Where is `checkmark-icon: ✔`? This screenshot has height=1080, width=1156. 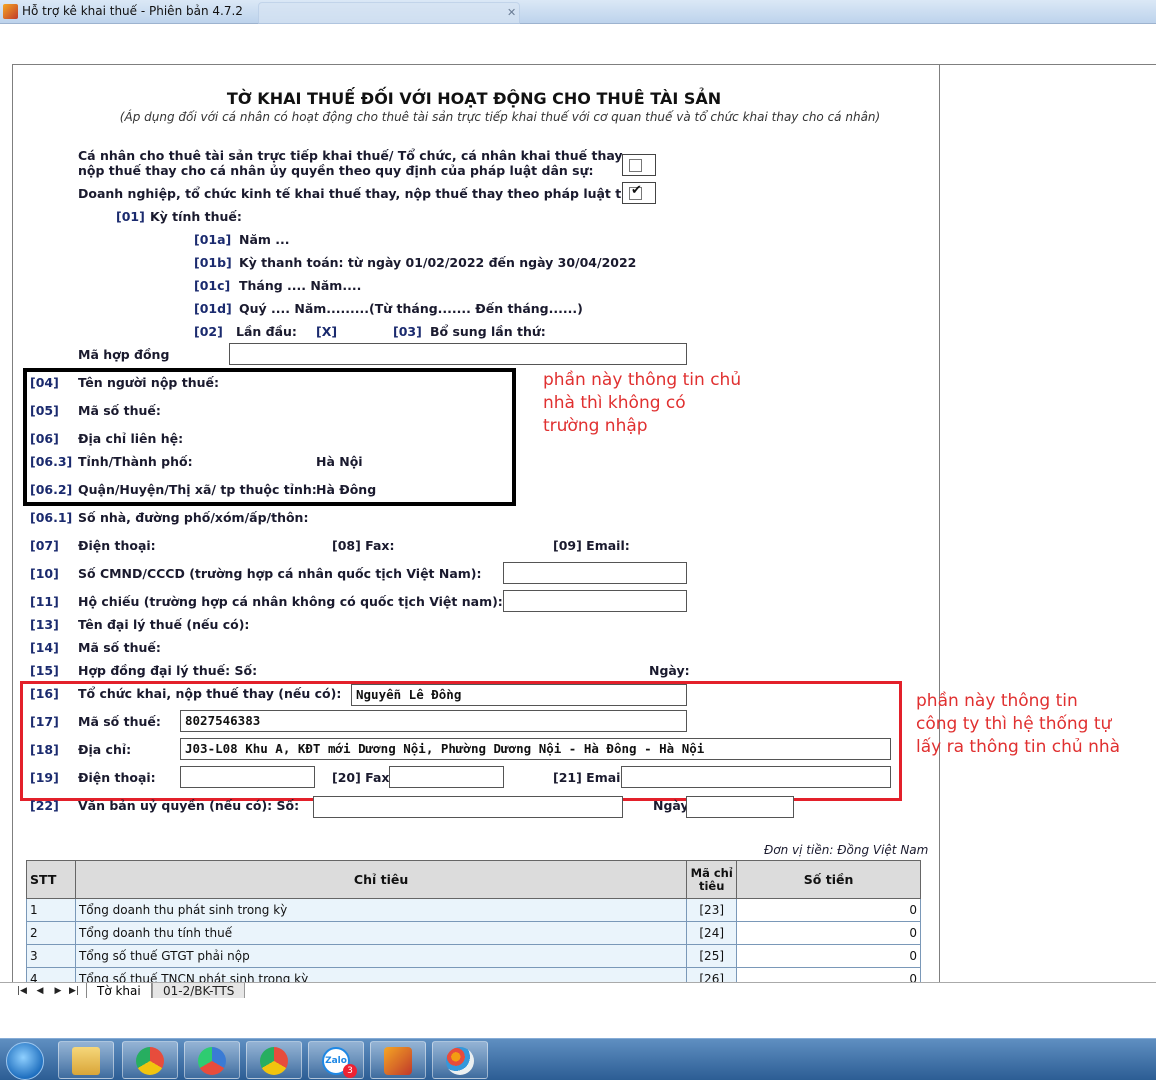 checkmark-icon: ✔ is located at coordinates (636, 190).